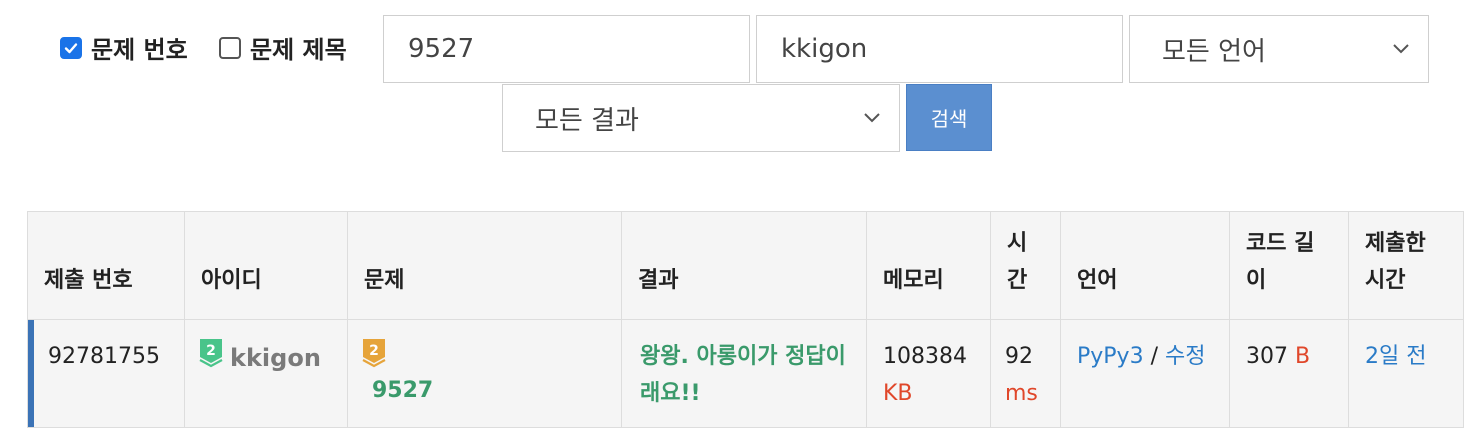  I want to click on problem-cell: 2 9527, so click(484, 373).